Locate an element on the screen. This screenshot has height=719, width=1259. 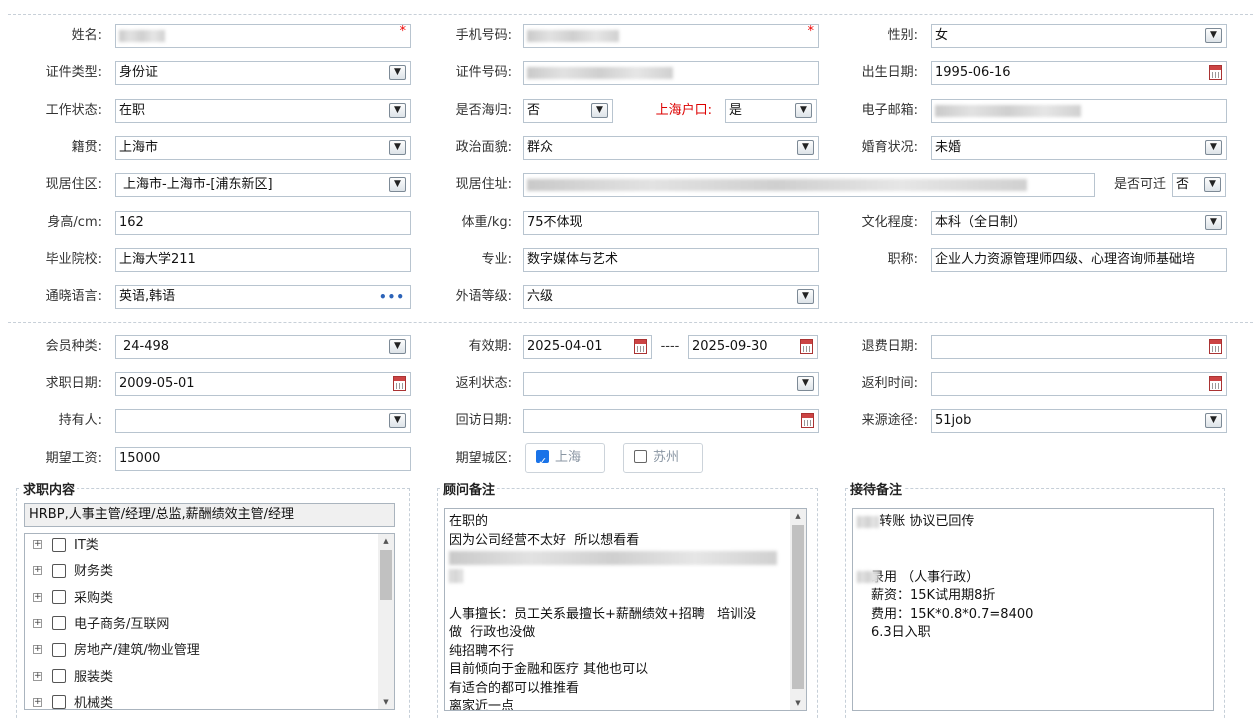
tree-item: + 采购类 is located at coordinates (73, 599).